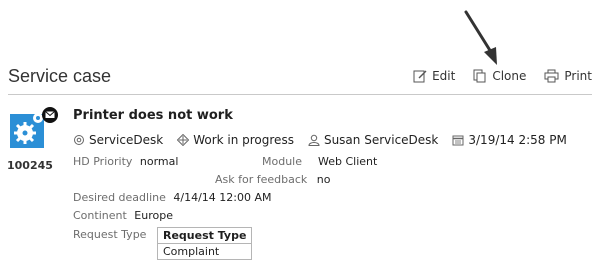  I want to click on deadline-row: Desired deadline 4/14/14 12:00 AM, so click(172, 197).